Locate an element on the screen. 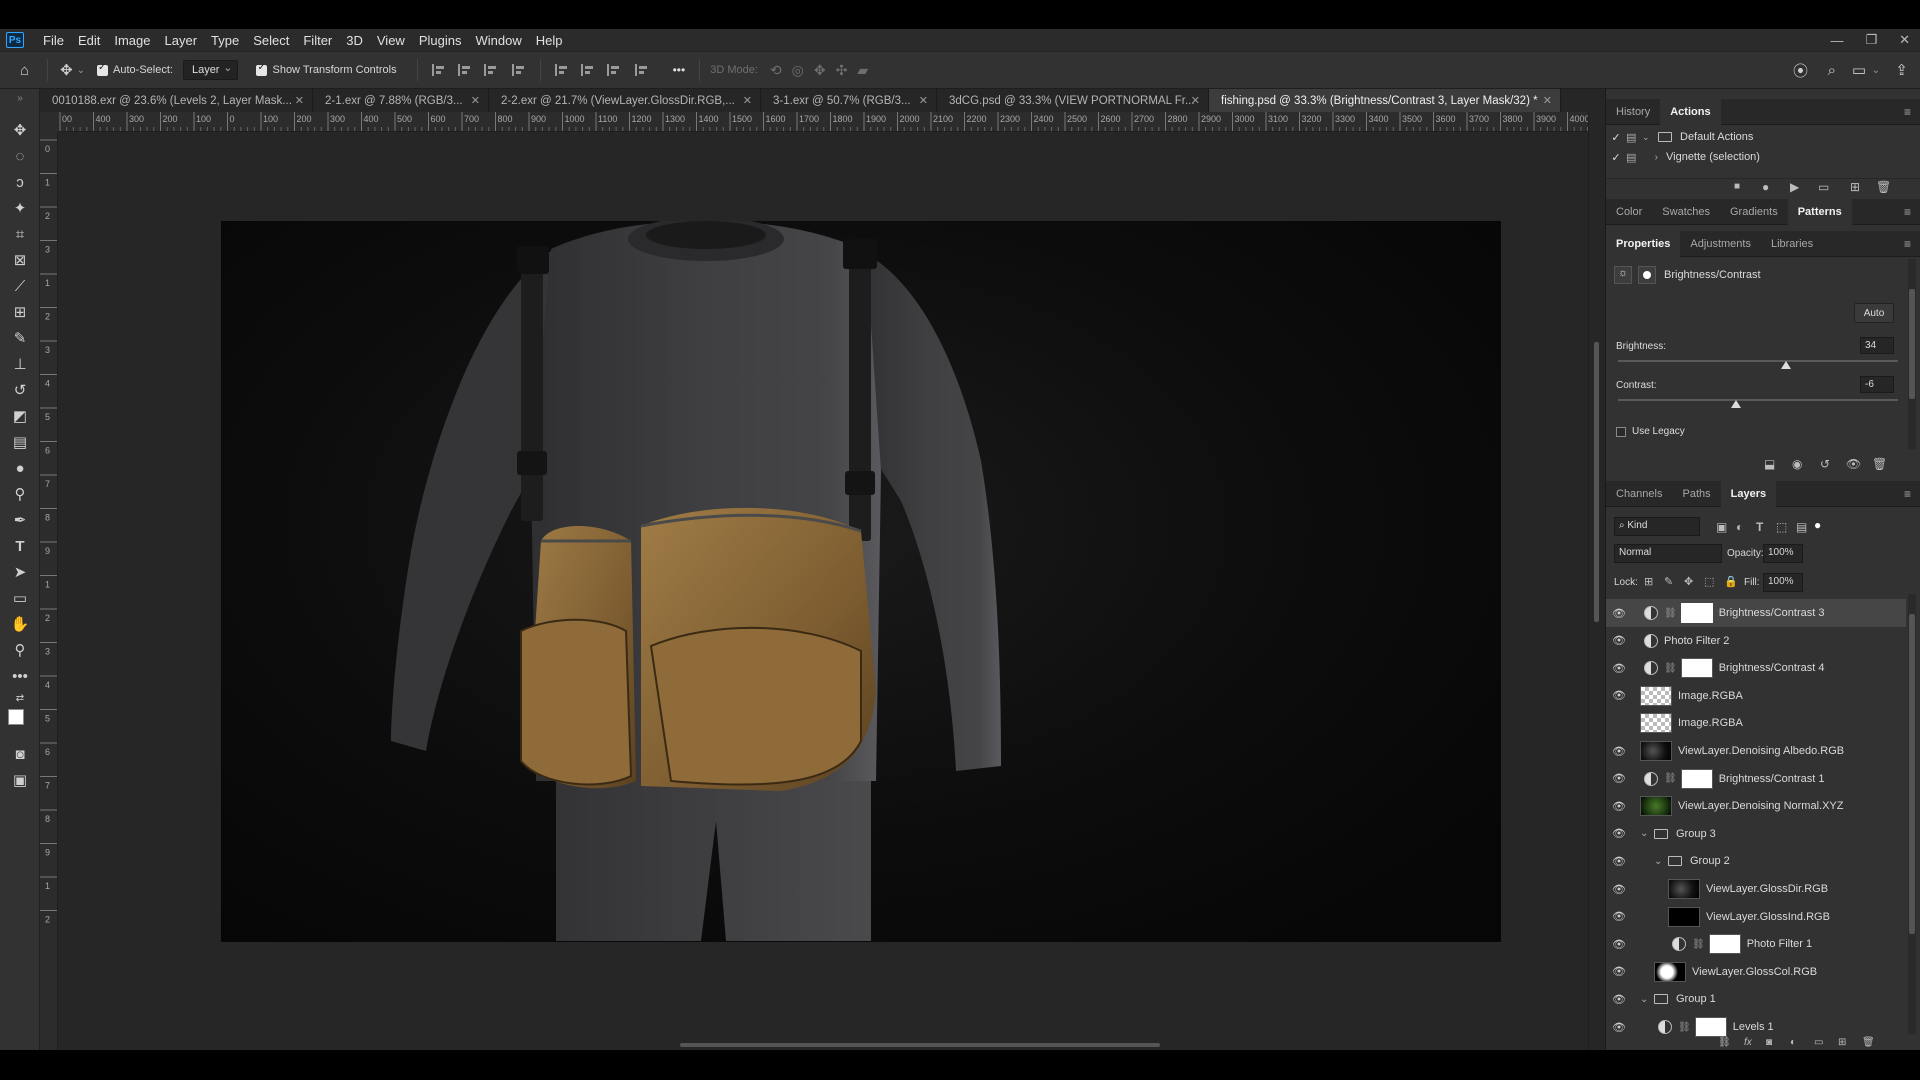 The image size is (1920, 1080). tab-document-5: 3dCG.psd @ 33.3% (VIEW PORTNORMAL Fr... ✕ is located at coordinates (1073, 100).